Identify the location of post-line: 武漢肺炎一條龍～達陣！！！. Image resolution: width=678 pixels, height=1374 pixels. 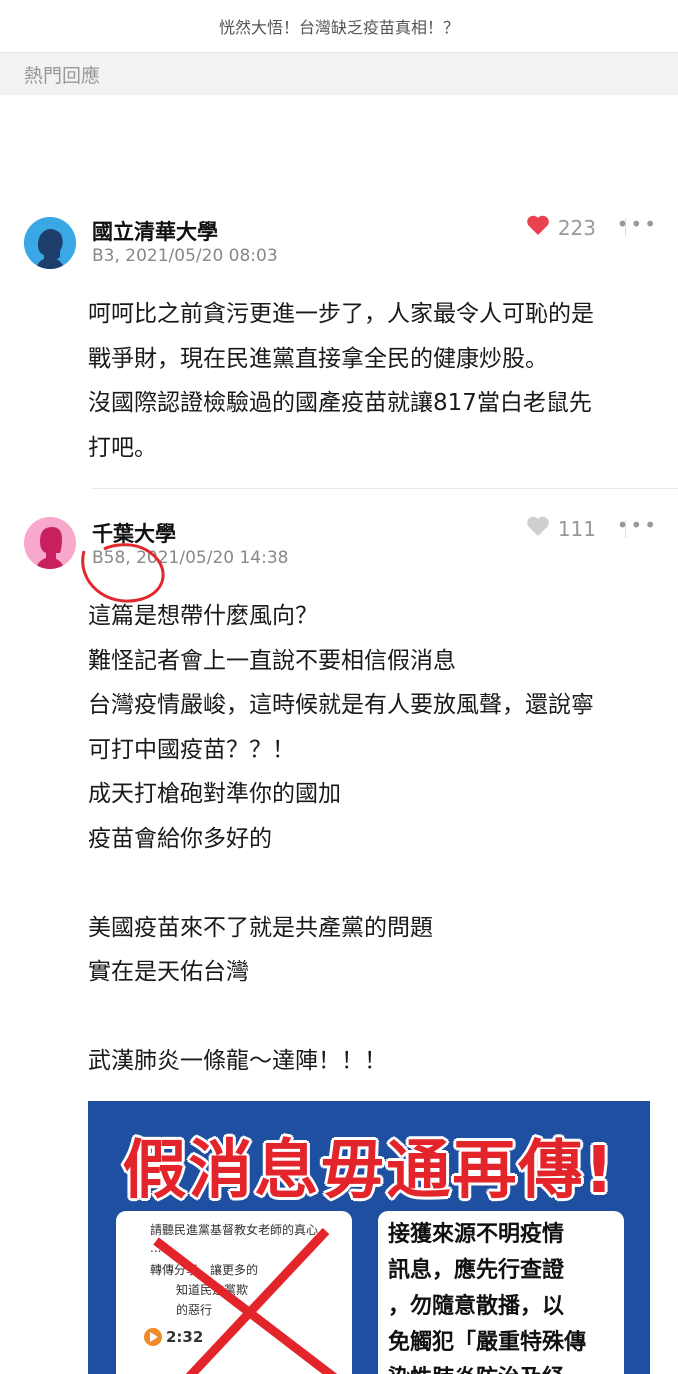
(237, 1061).